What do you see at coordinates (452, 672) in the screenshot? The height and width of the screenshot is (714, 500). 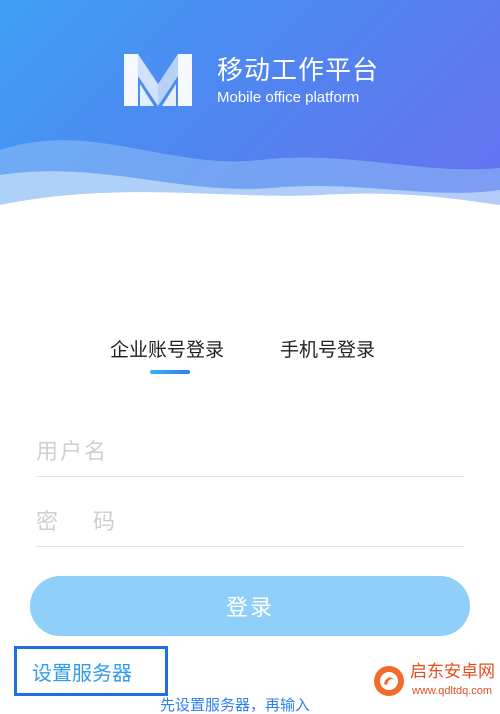 I see `watermark-name: 启东安卓网` at bounding box center [452, 672].